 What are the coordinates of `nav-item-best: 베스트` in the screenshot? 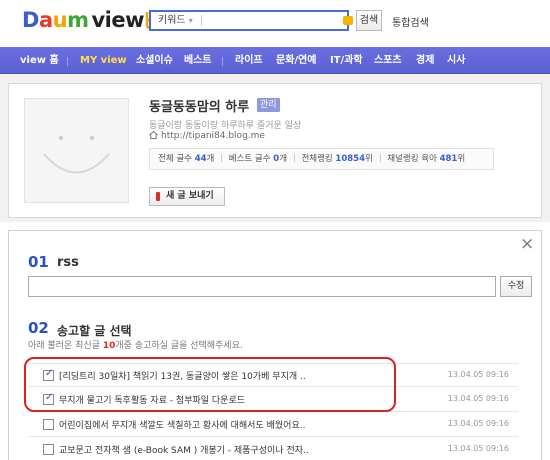 It's located at (198, 60).